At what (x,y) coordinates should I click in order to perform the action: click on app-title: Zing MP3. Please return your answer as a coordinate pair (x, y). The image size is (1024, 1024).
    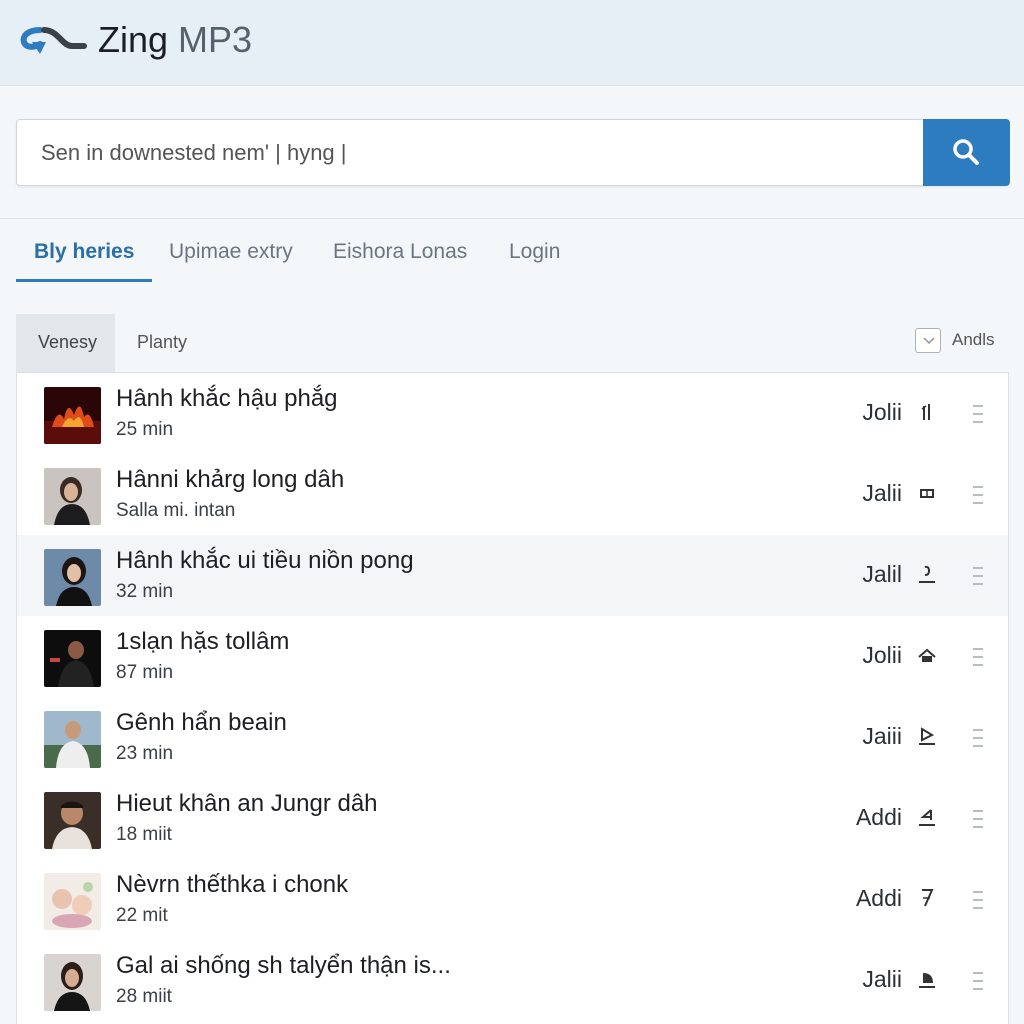
    Looking at the image, I should click on (175, 40).